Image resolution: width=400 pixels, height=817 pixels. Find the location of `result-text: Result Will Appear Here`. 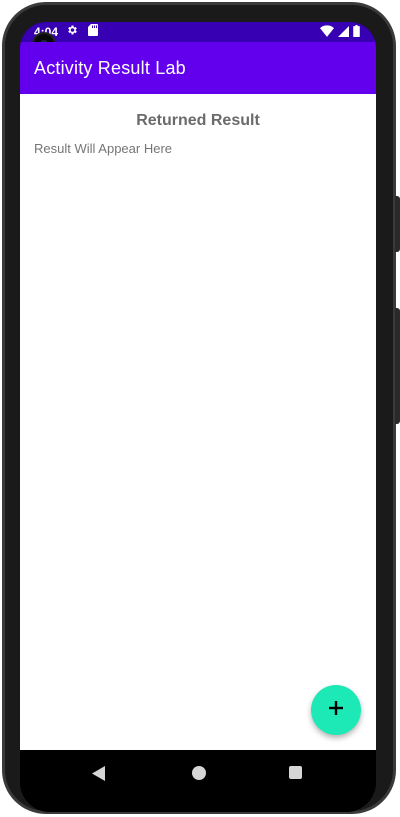

result-text: Result Will Appear Here is located at coordinates (103, 148).